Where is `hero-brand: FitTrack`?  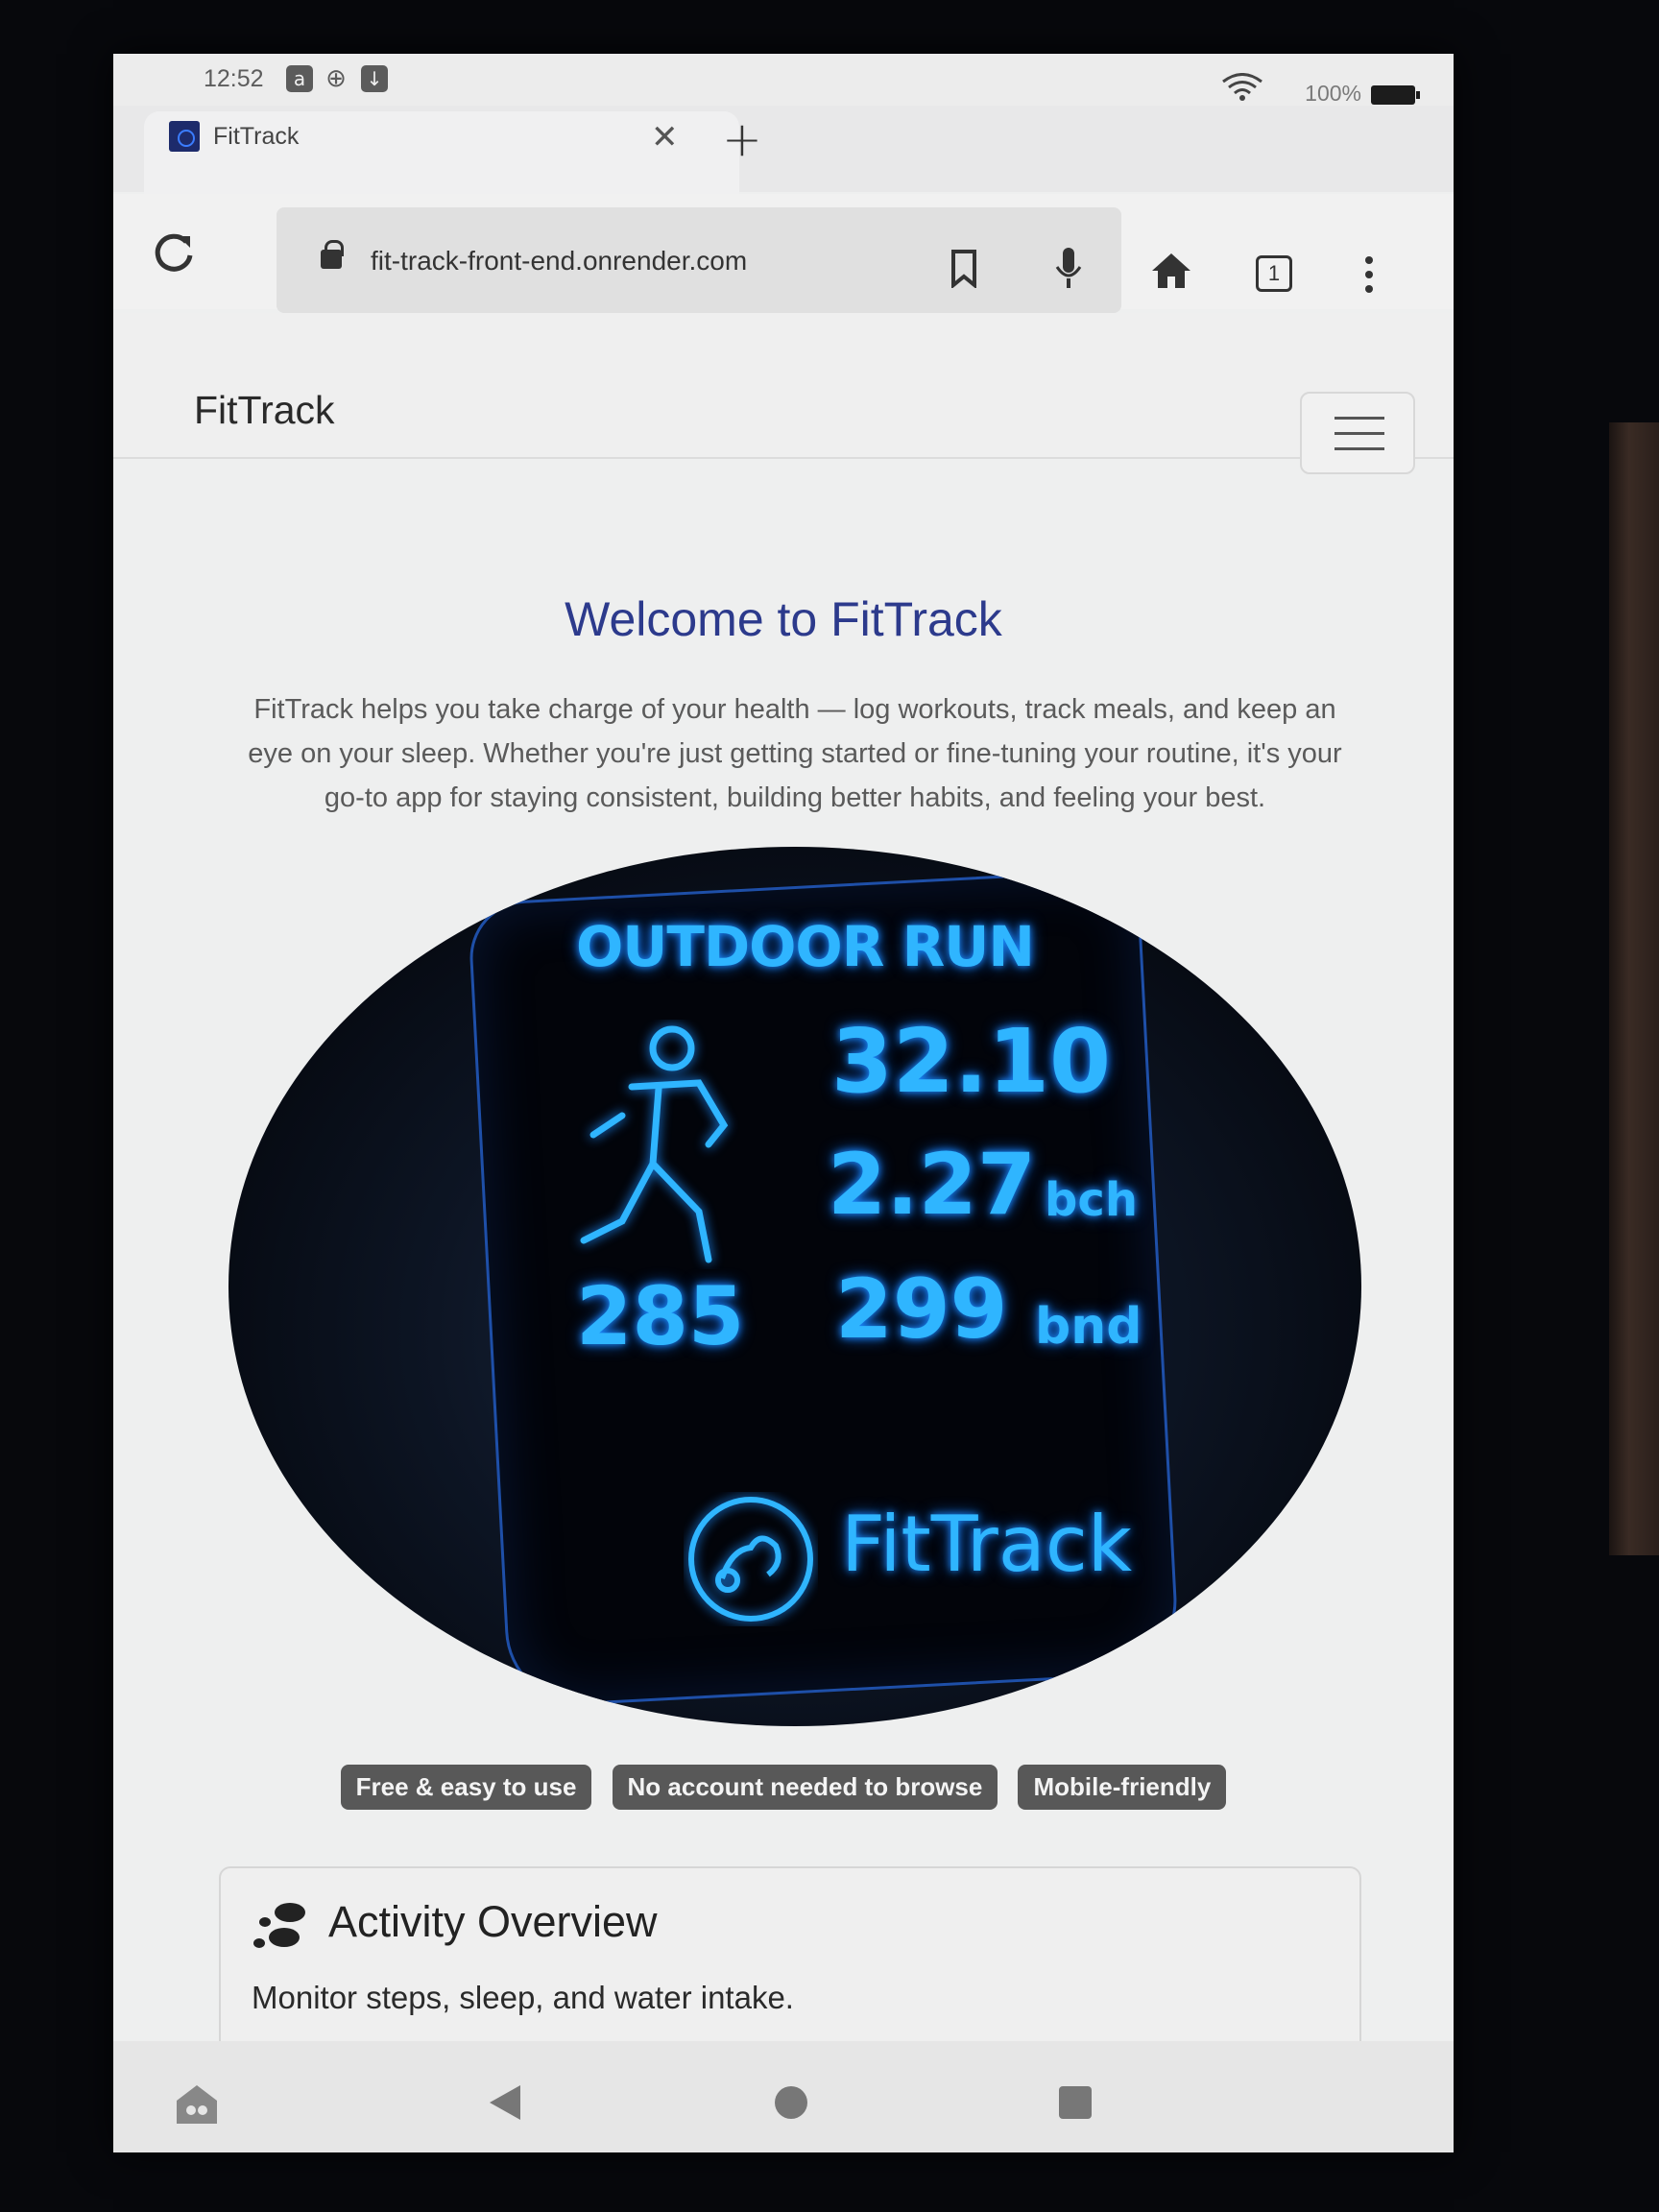
hero-brand: FitTrack is located at coordinates (987, 1544).